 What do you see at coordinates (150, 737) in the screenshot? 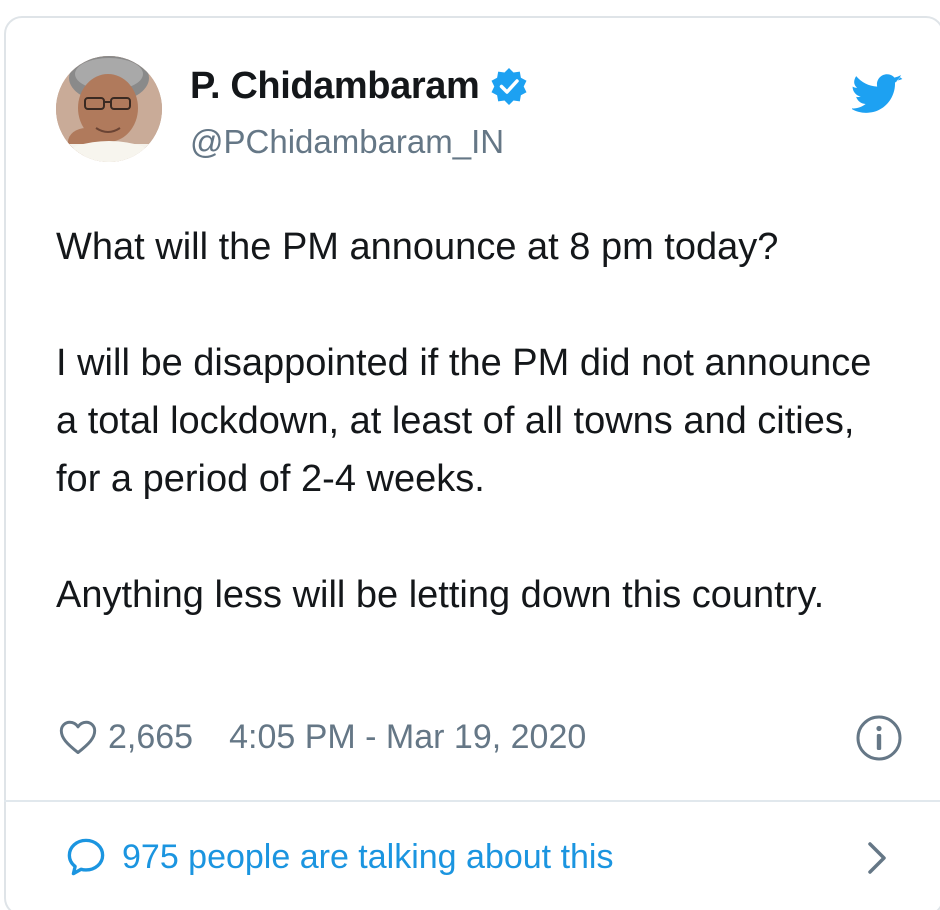
I see `like-count: 2,665` at bounding box center [150, 737].